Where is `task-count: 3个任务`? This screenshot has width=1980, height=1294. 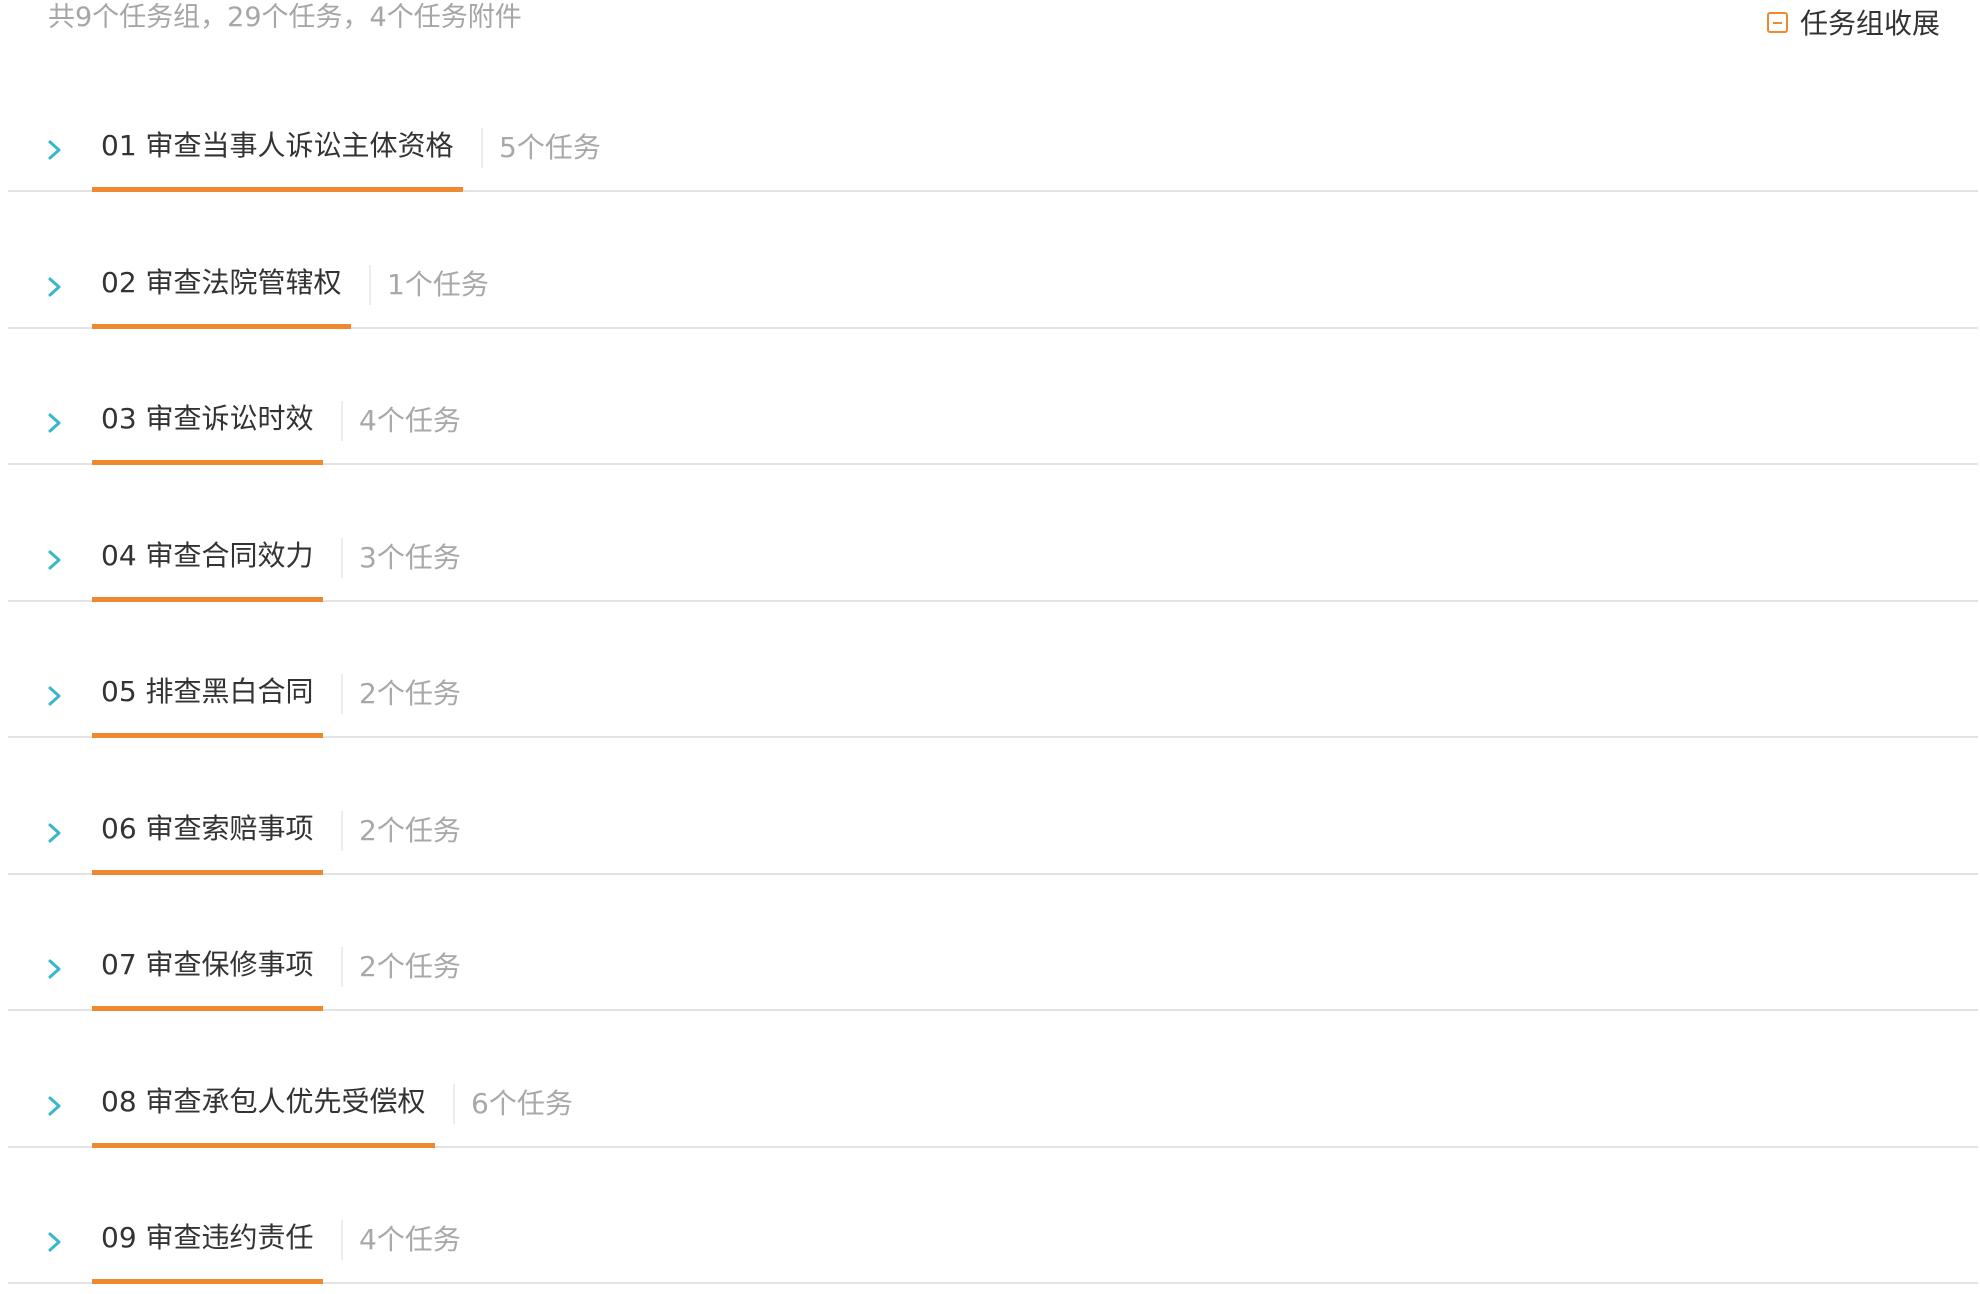
task-count: 3个任务 is located at coordinates (410, 557).